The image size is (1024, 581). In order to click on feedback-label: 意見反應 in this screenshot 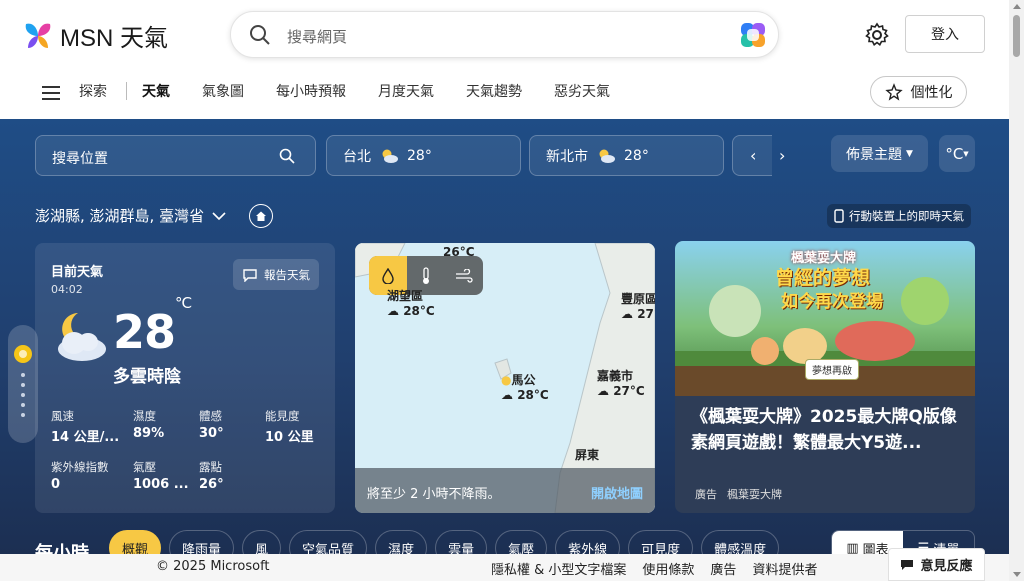, I will do `click(946, 566)`.